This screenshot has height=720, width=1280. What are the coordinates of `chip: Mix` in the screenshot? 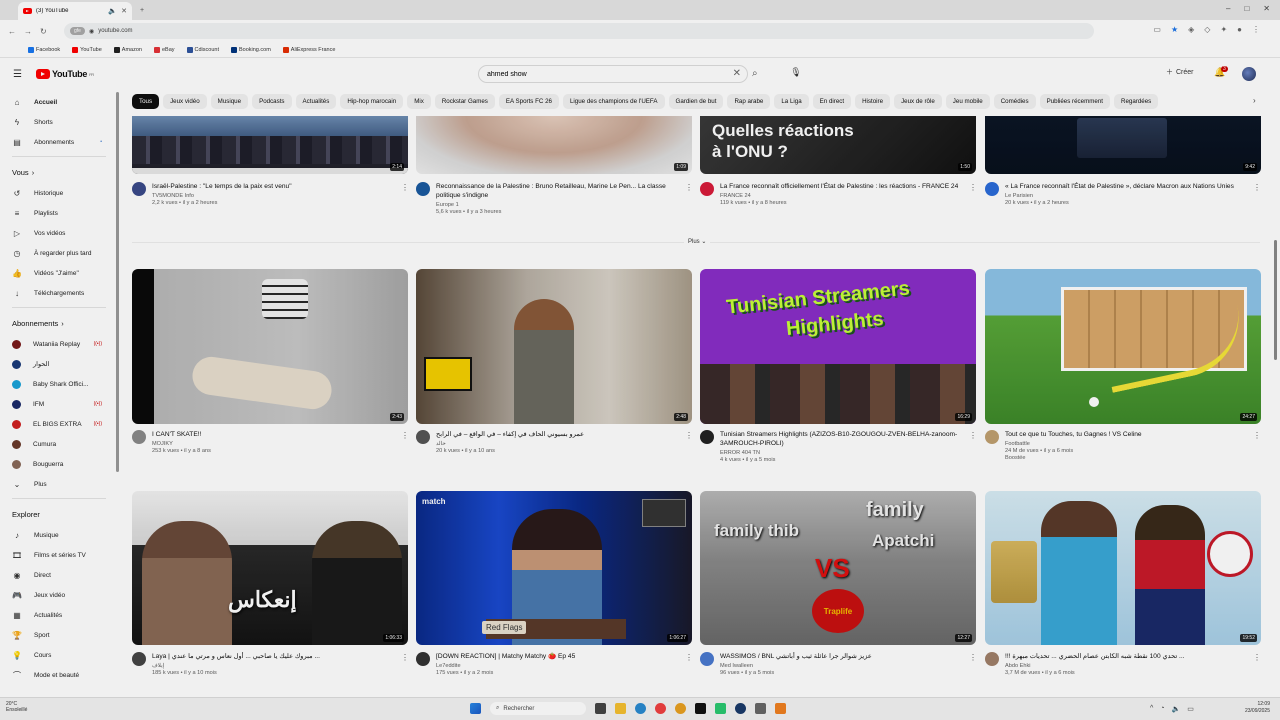 It's located at (419, 101).